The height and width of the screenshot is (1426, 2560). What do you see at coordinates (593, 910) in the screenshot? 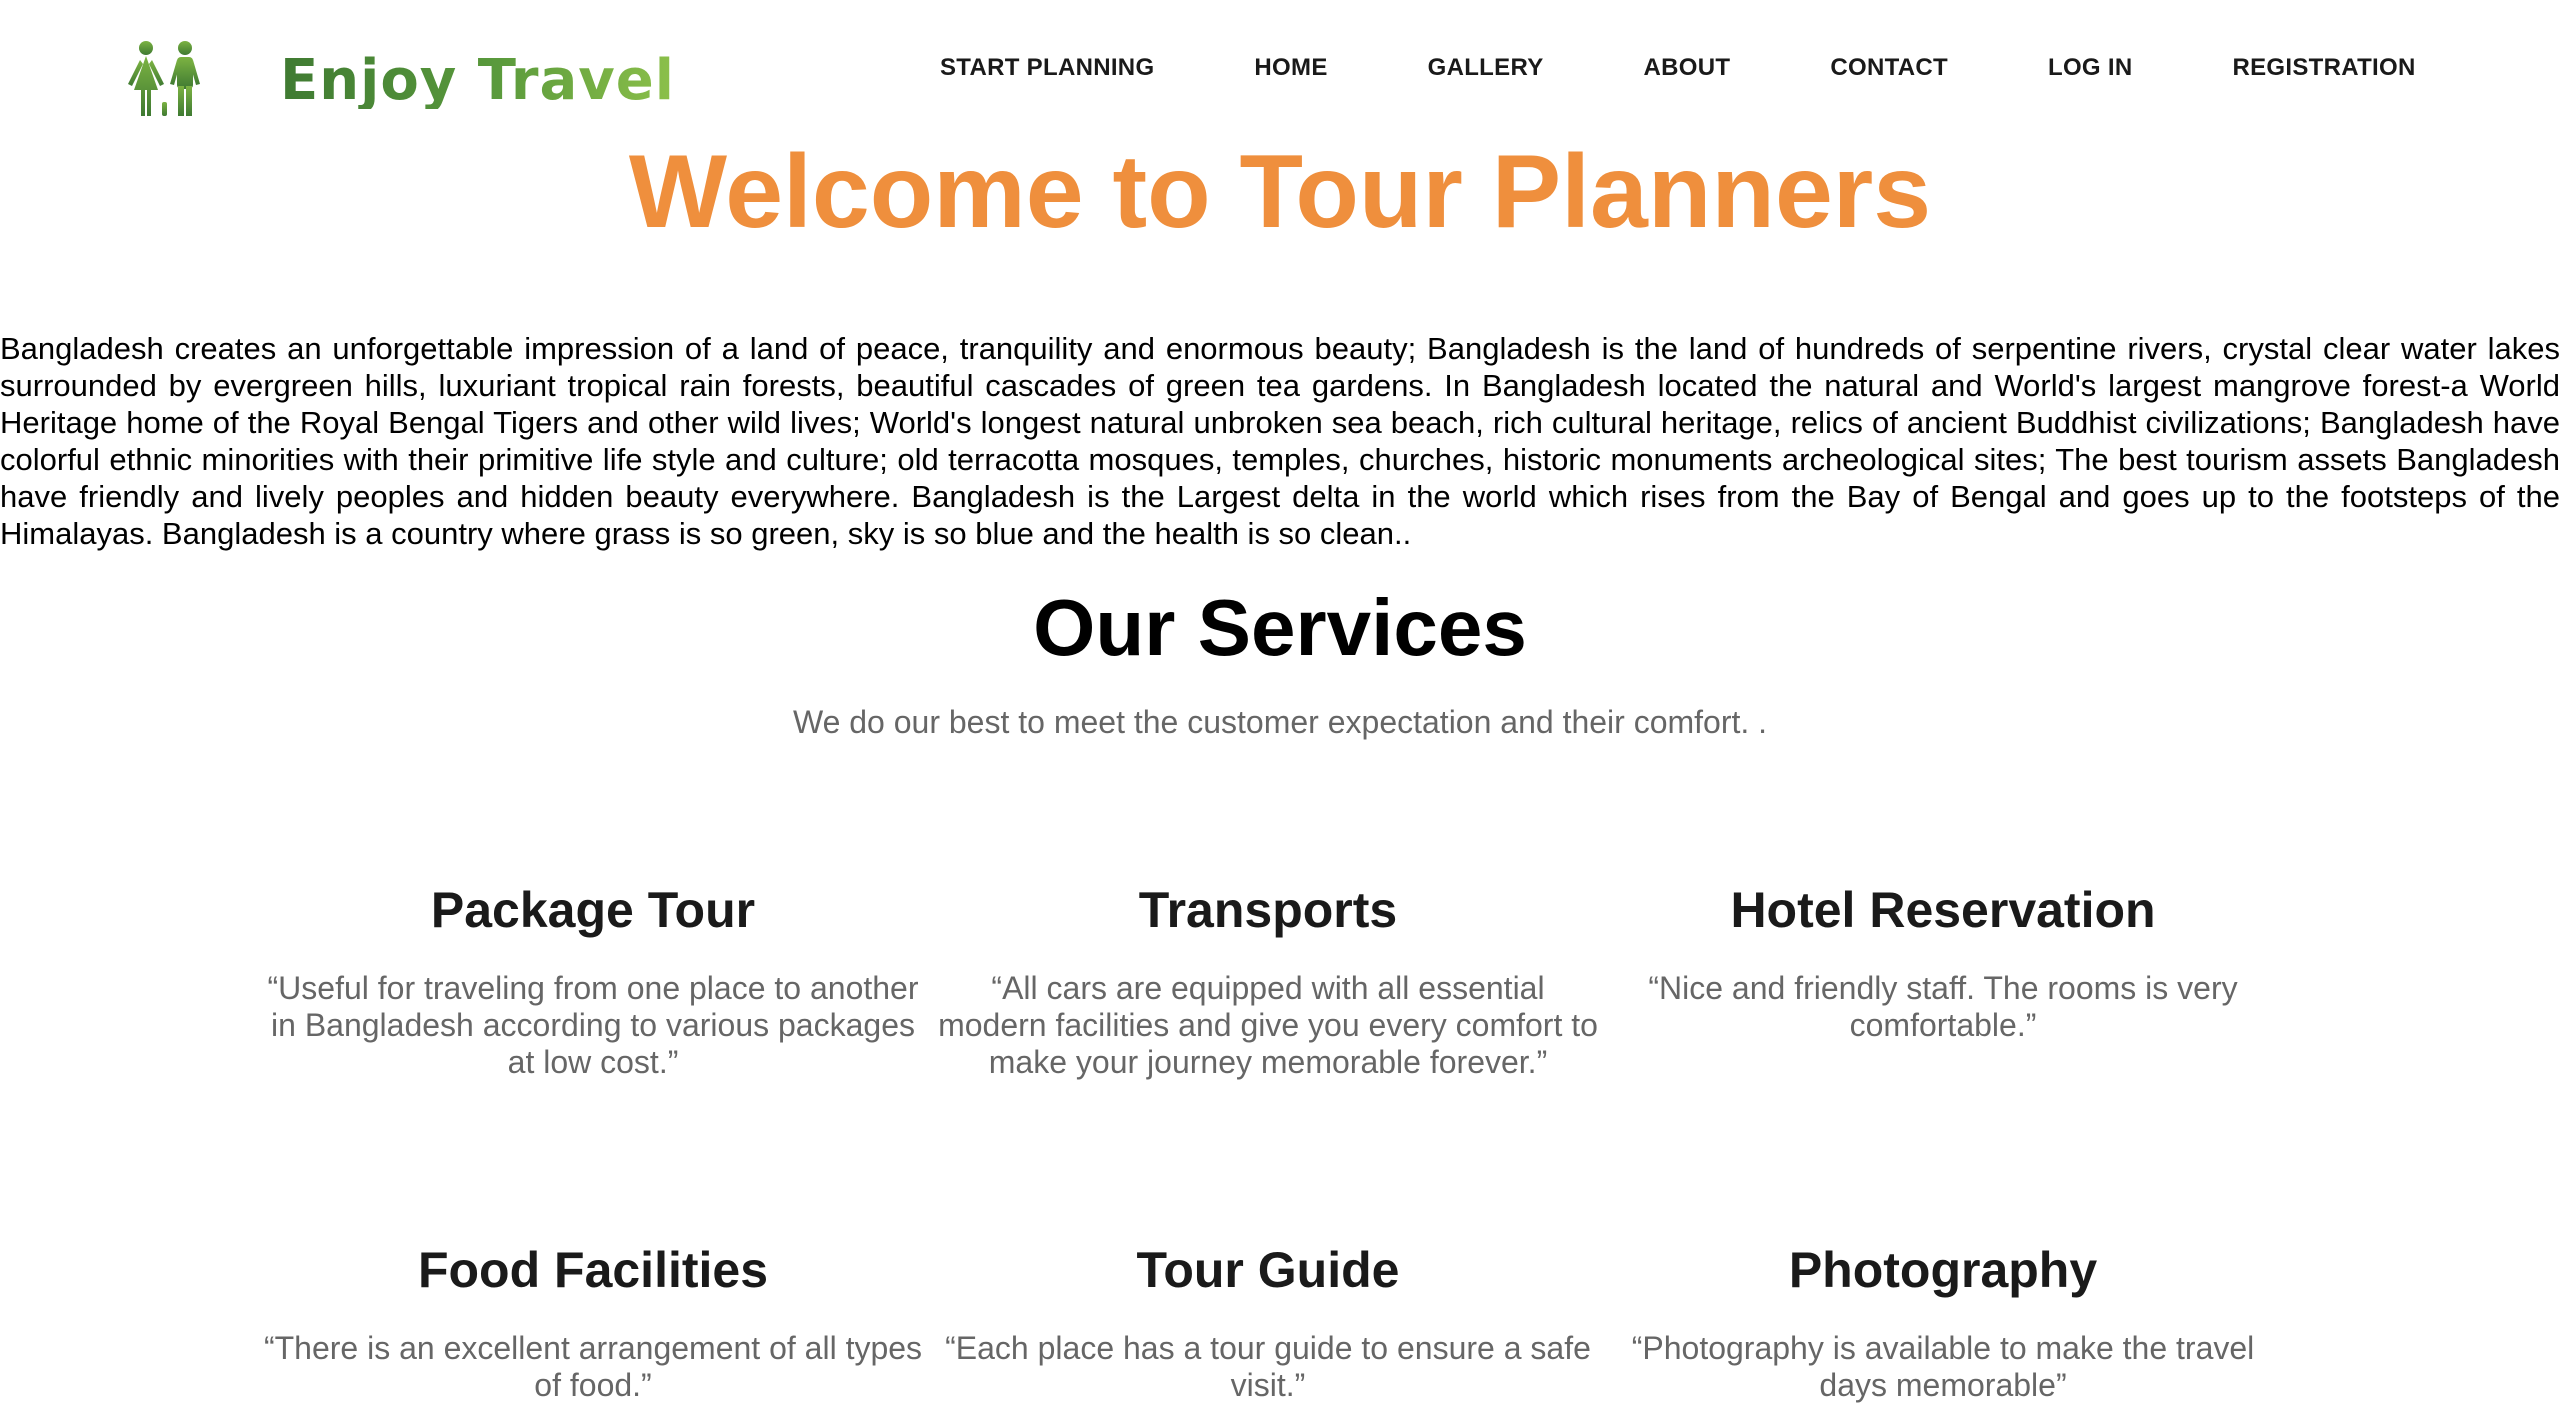
I see `service-title: Package Tour` at bounding box center [593, 910].